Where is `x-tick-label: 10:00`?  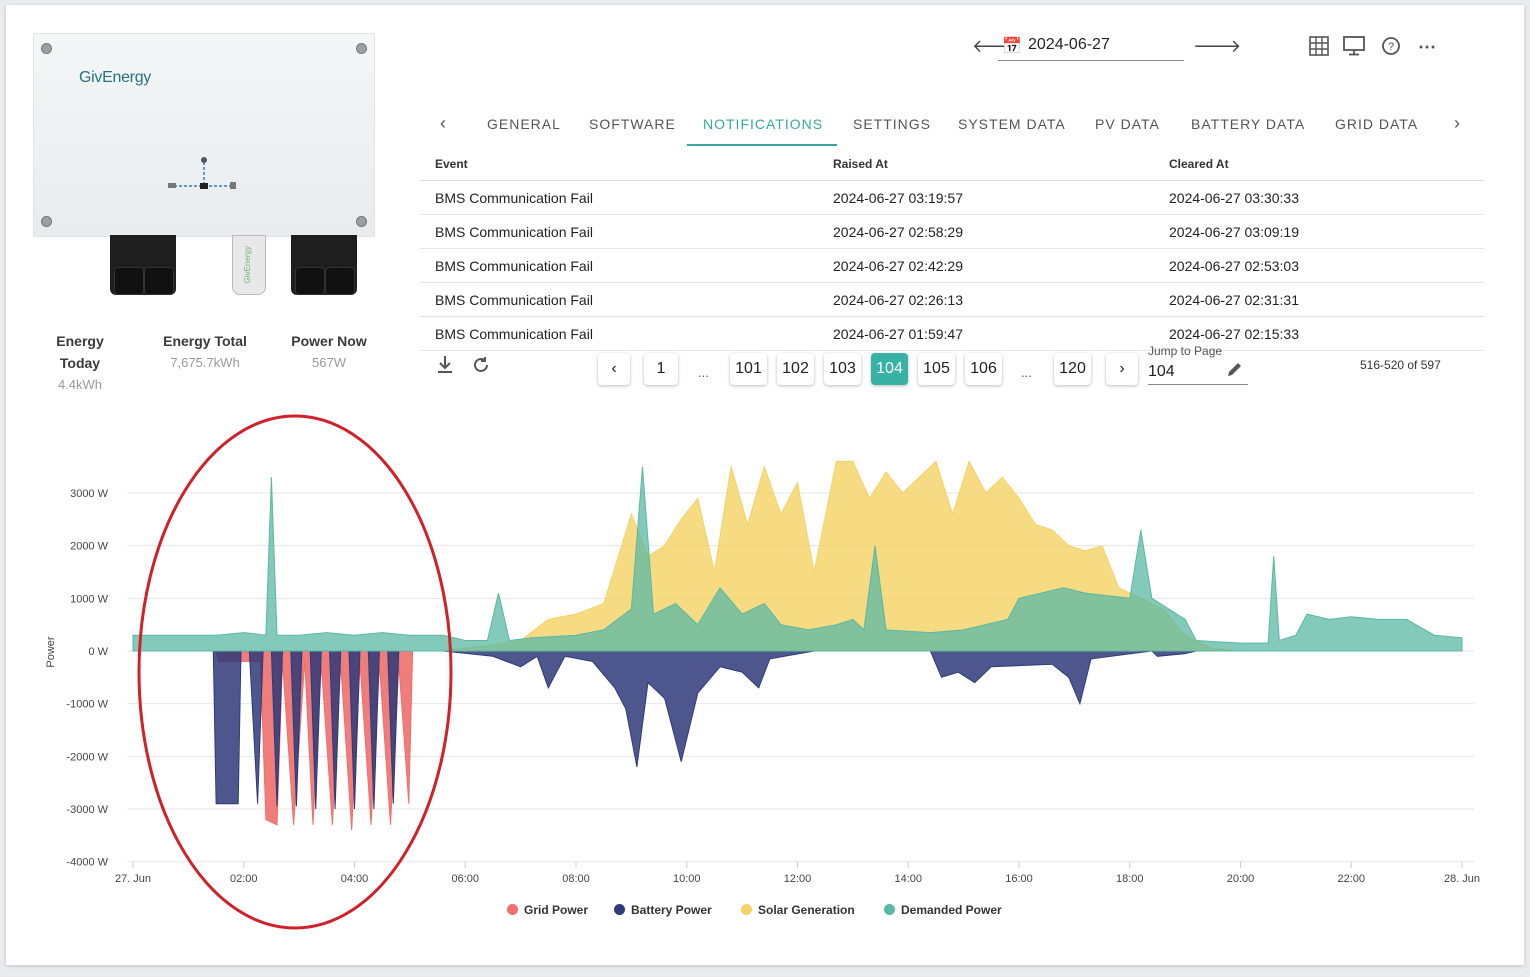
x-tick-label: 10:00 is located at coordinates (687, 879).